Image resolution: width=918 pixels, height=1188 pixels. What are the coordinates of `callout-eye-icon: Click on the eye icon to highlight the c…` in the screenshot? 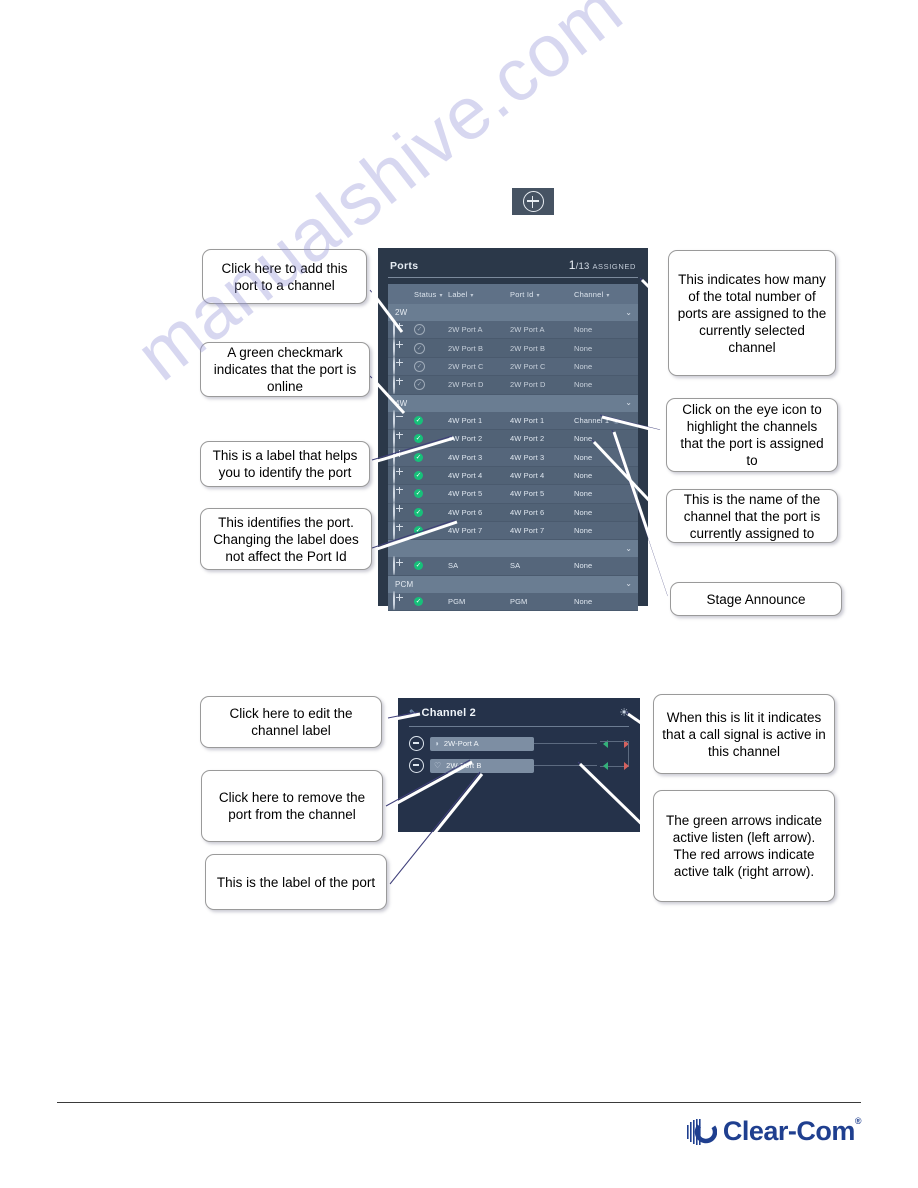 It's located at (752, 435).